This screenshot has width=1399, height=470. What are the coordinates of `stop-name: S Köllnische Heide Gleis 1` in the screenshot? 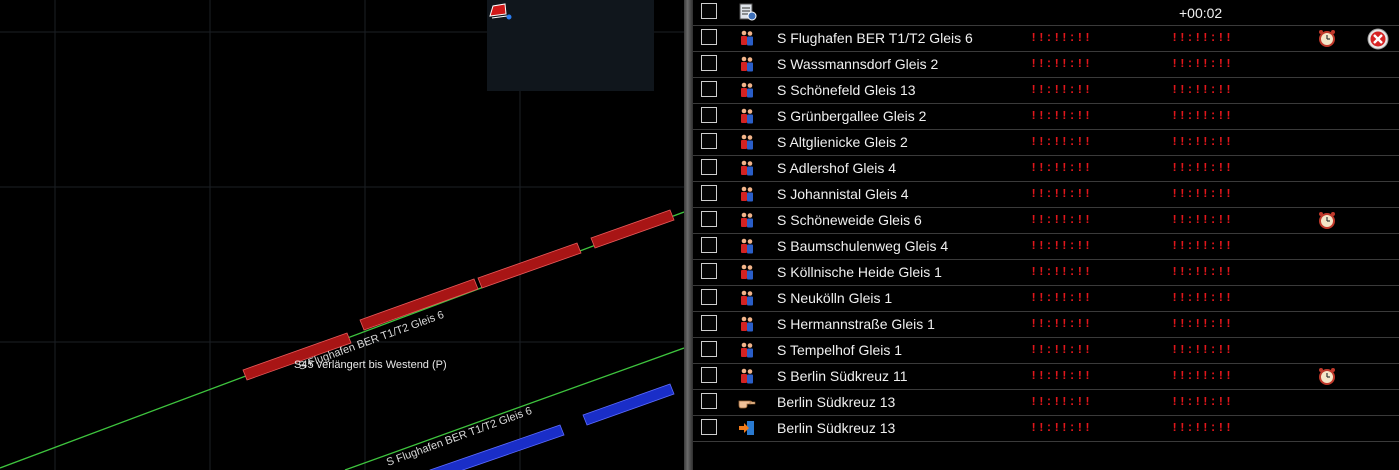 It's located at (859, 272).